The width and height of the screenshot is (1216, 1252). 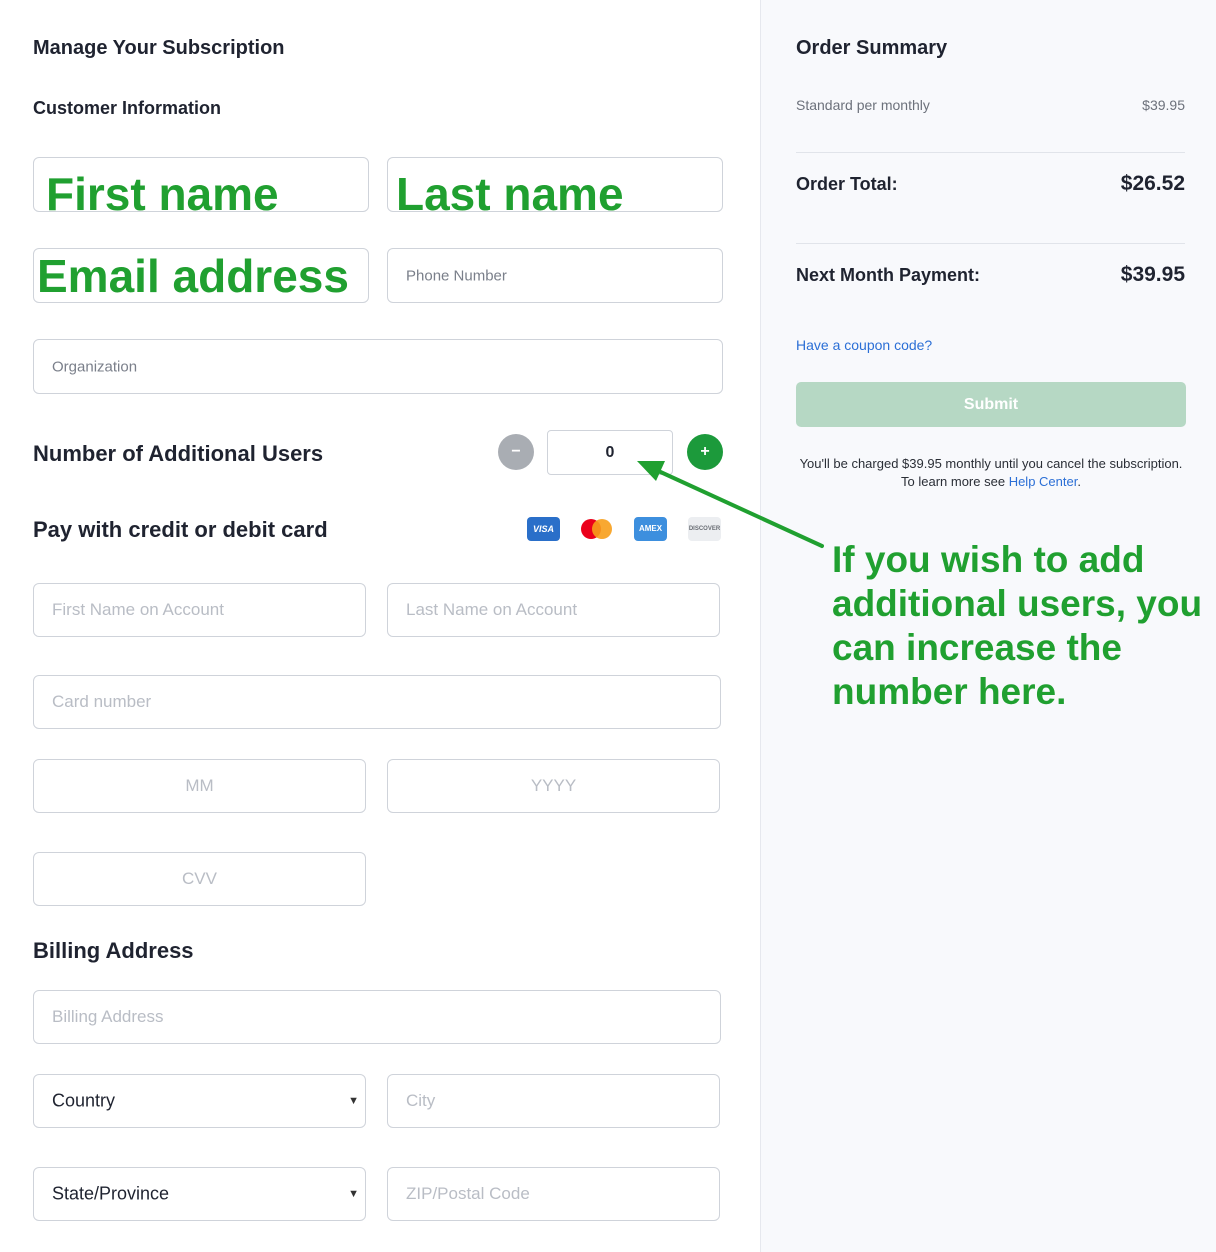 I want to click on card-number-placeholder: Card number, so click(x=102, y=701).